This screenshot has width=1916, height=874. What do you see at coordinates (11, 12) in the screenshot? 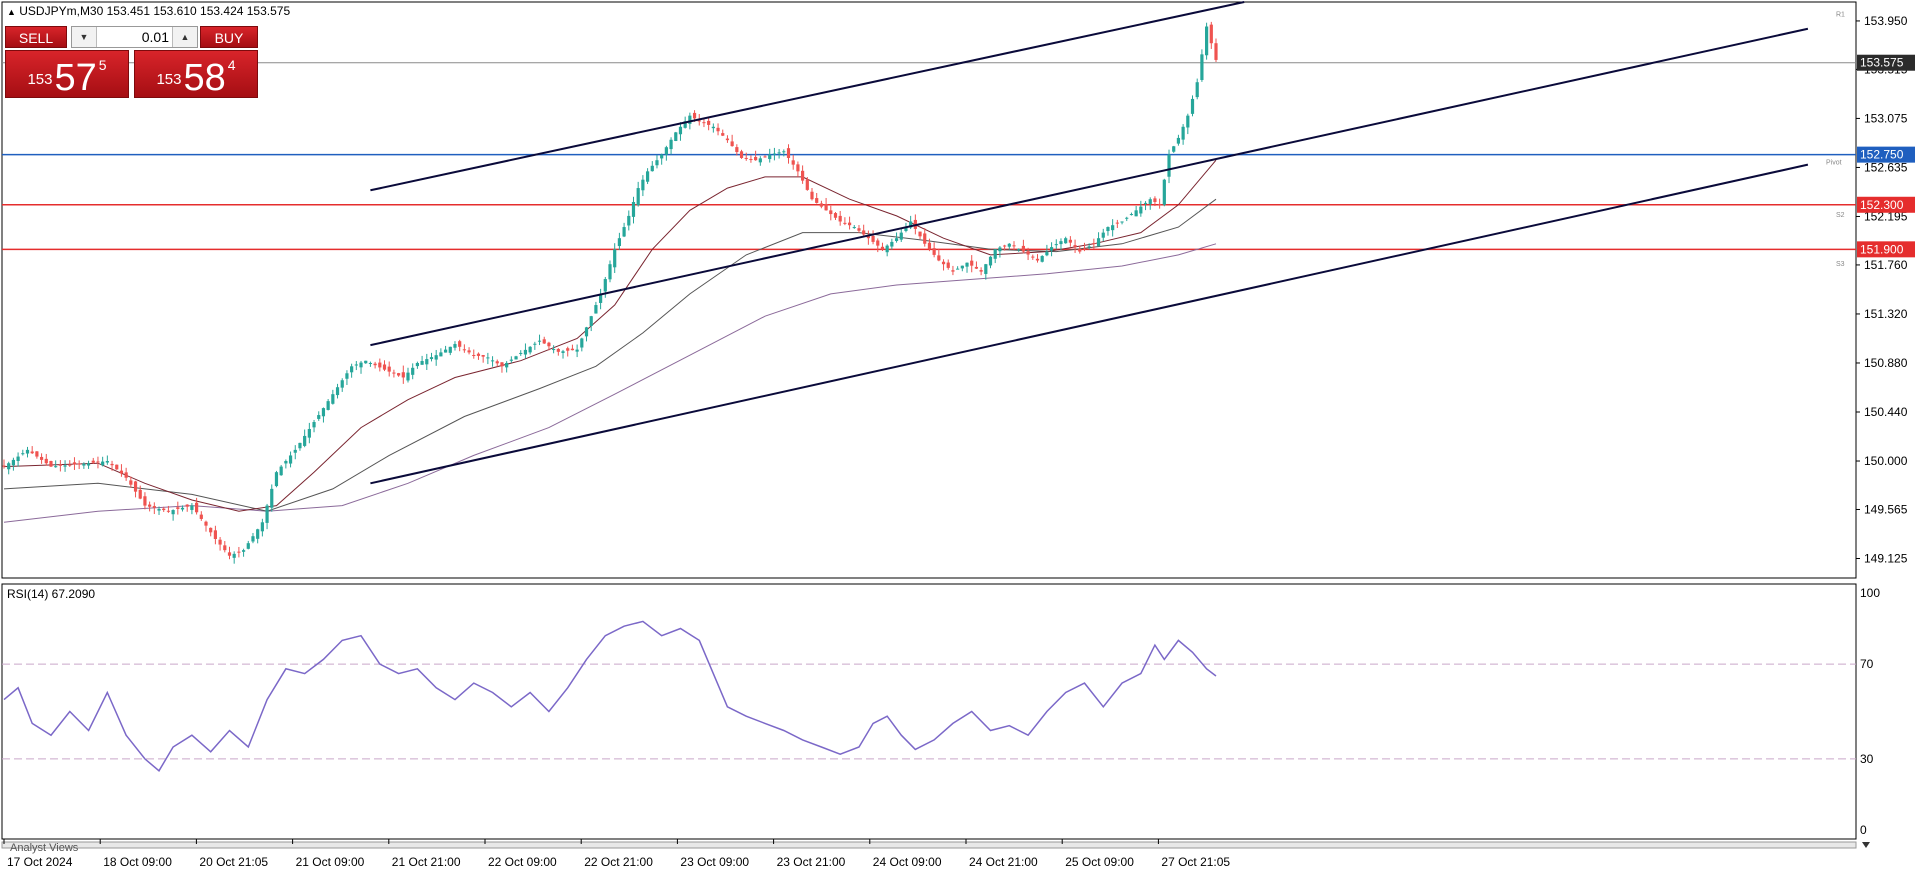
I see `collapse-triangle-icon: ▲` at bounding box center [11, 12].